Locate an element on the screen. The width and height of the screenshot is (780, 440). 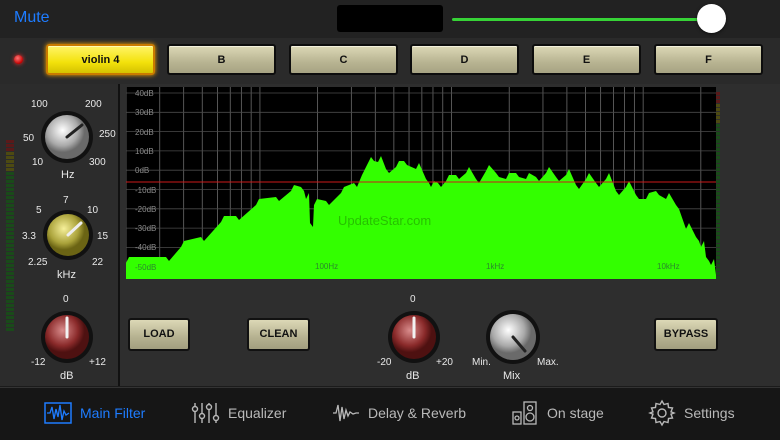
status-led-icon is located at coordinates (18, 59).